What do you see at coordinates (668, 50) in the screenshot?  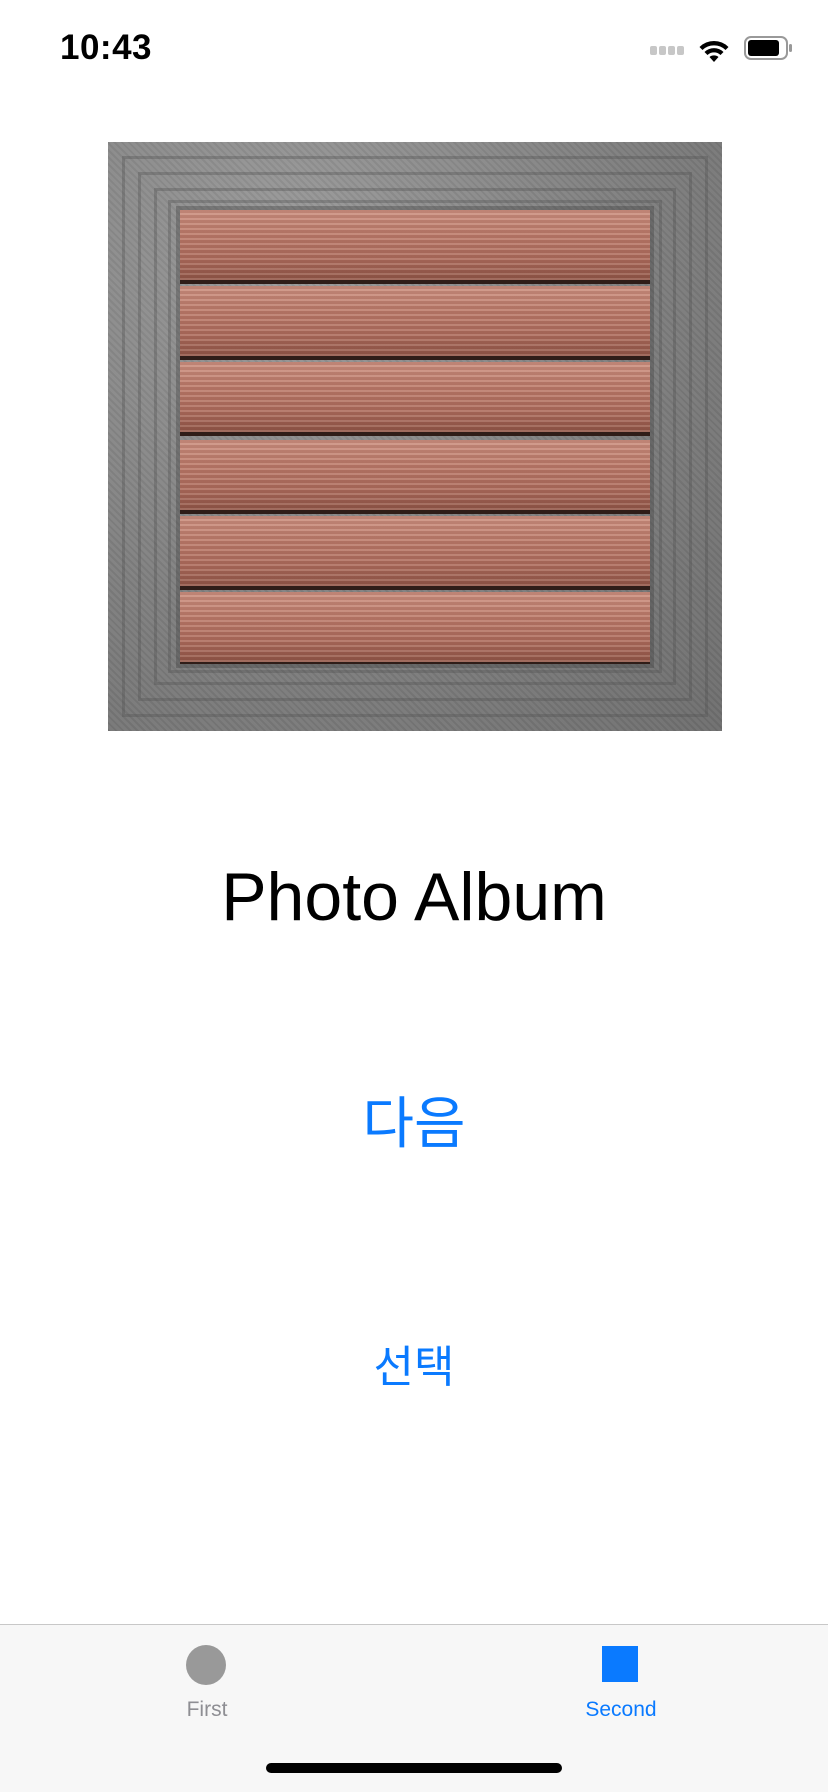 I see `cellular-signal-icon` at bounding box center [668, 50].